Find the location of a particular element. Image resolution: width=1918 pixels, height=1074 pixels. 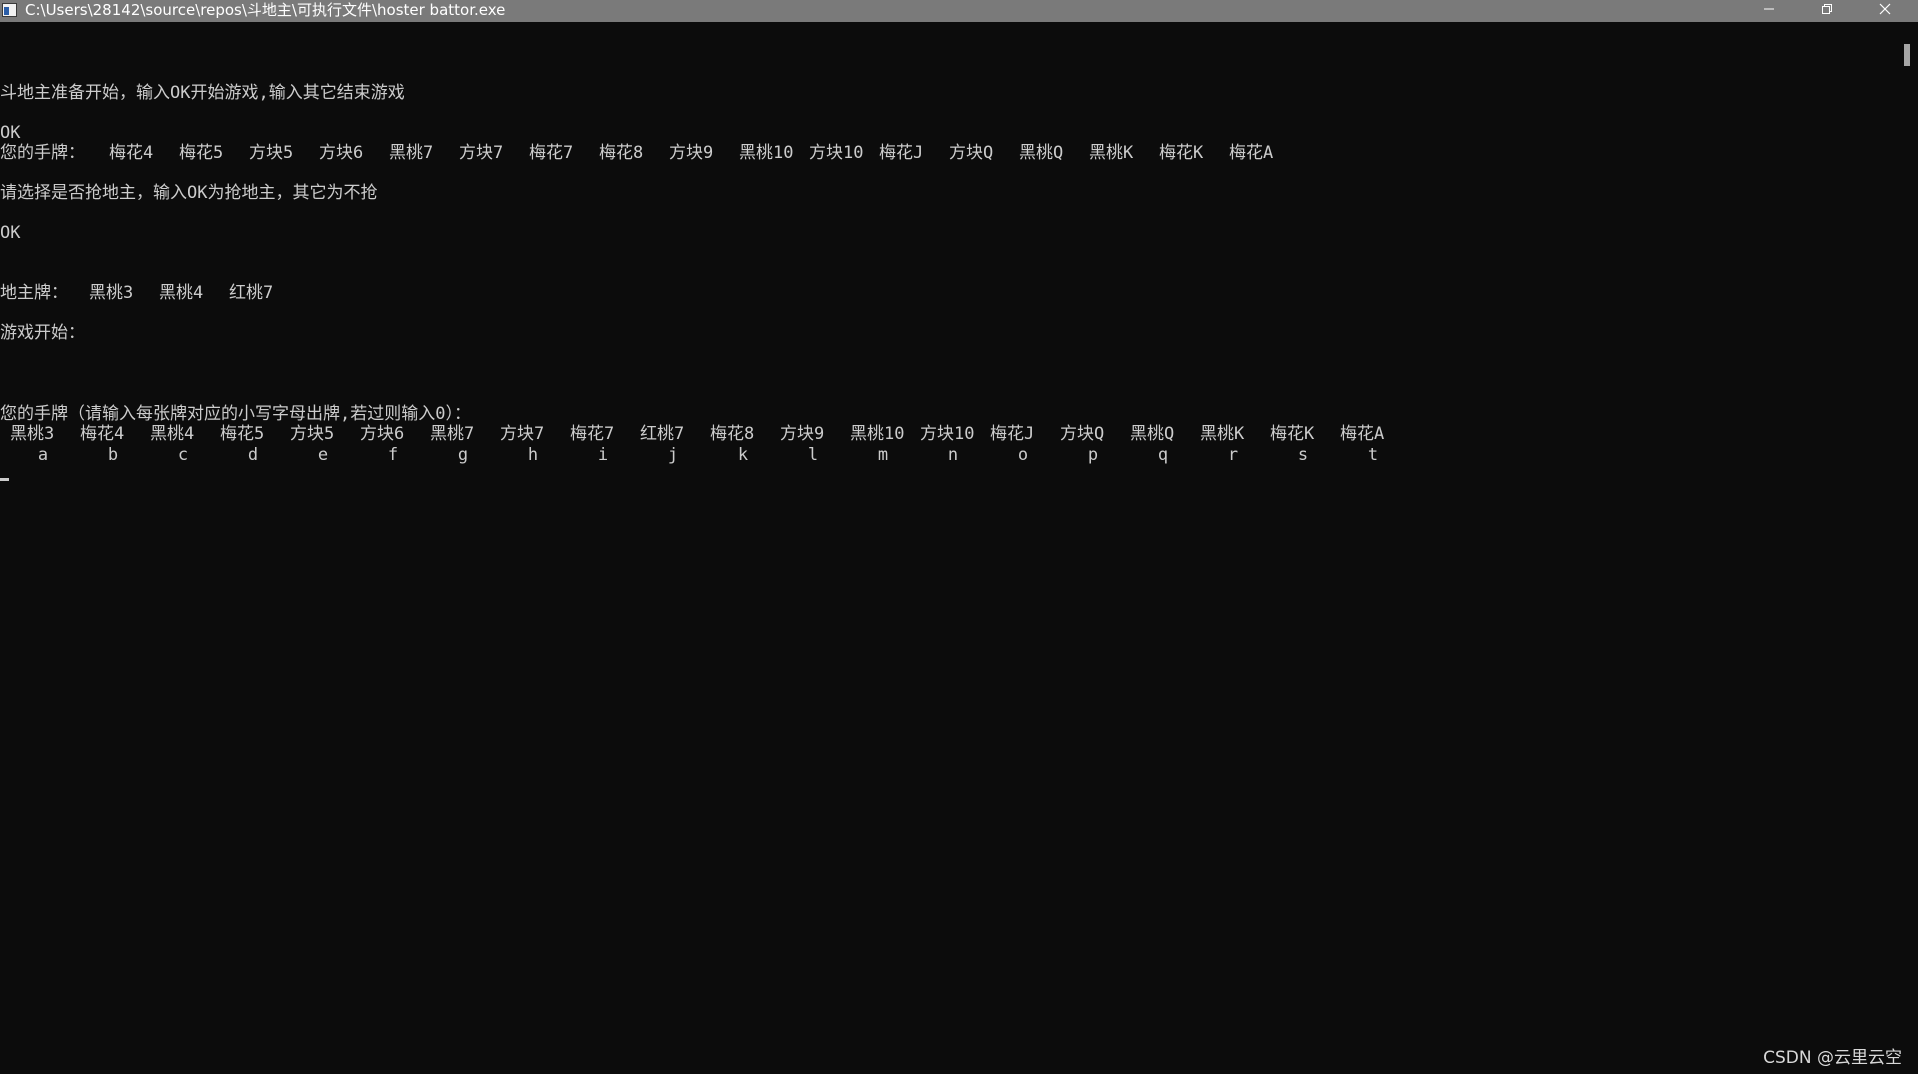

hand-card: 黑桃7 is located at coordinates (411, 153).